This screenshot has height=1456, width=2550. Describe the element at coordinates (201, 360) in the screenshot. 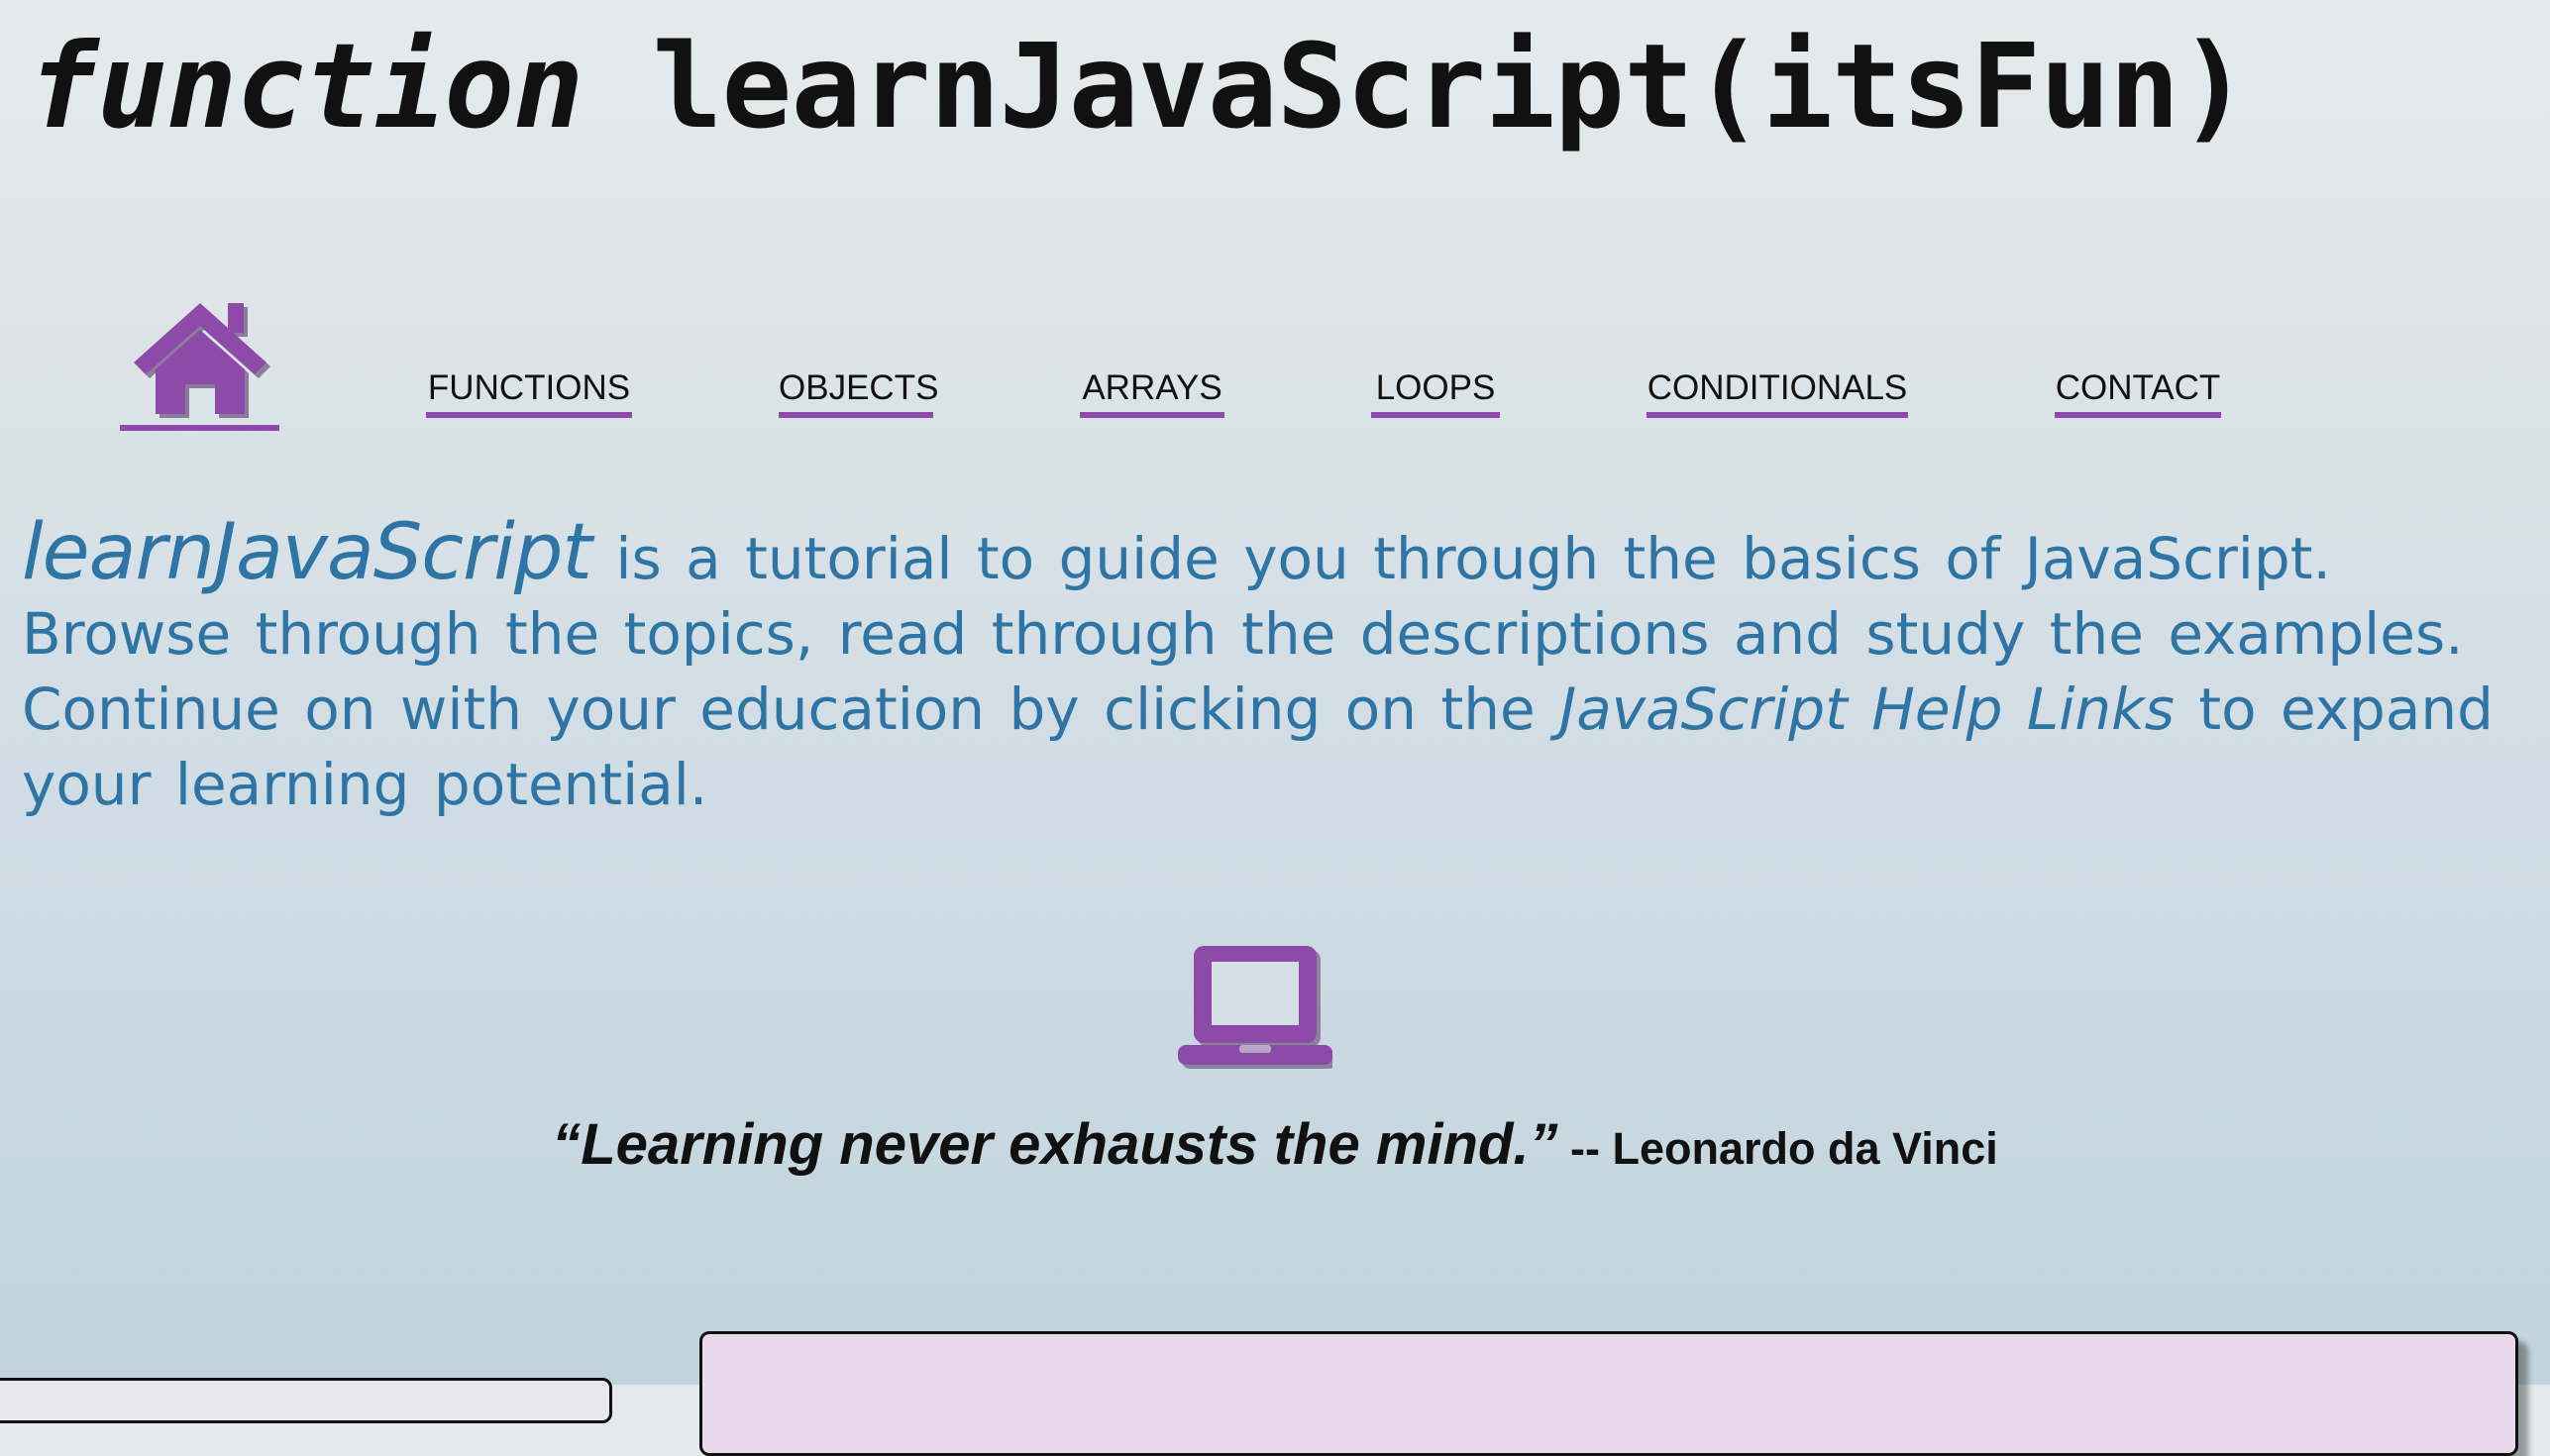

I see `home-icon` at that location.